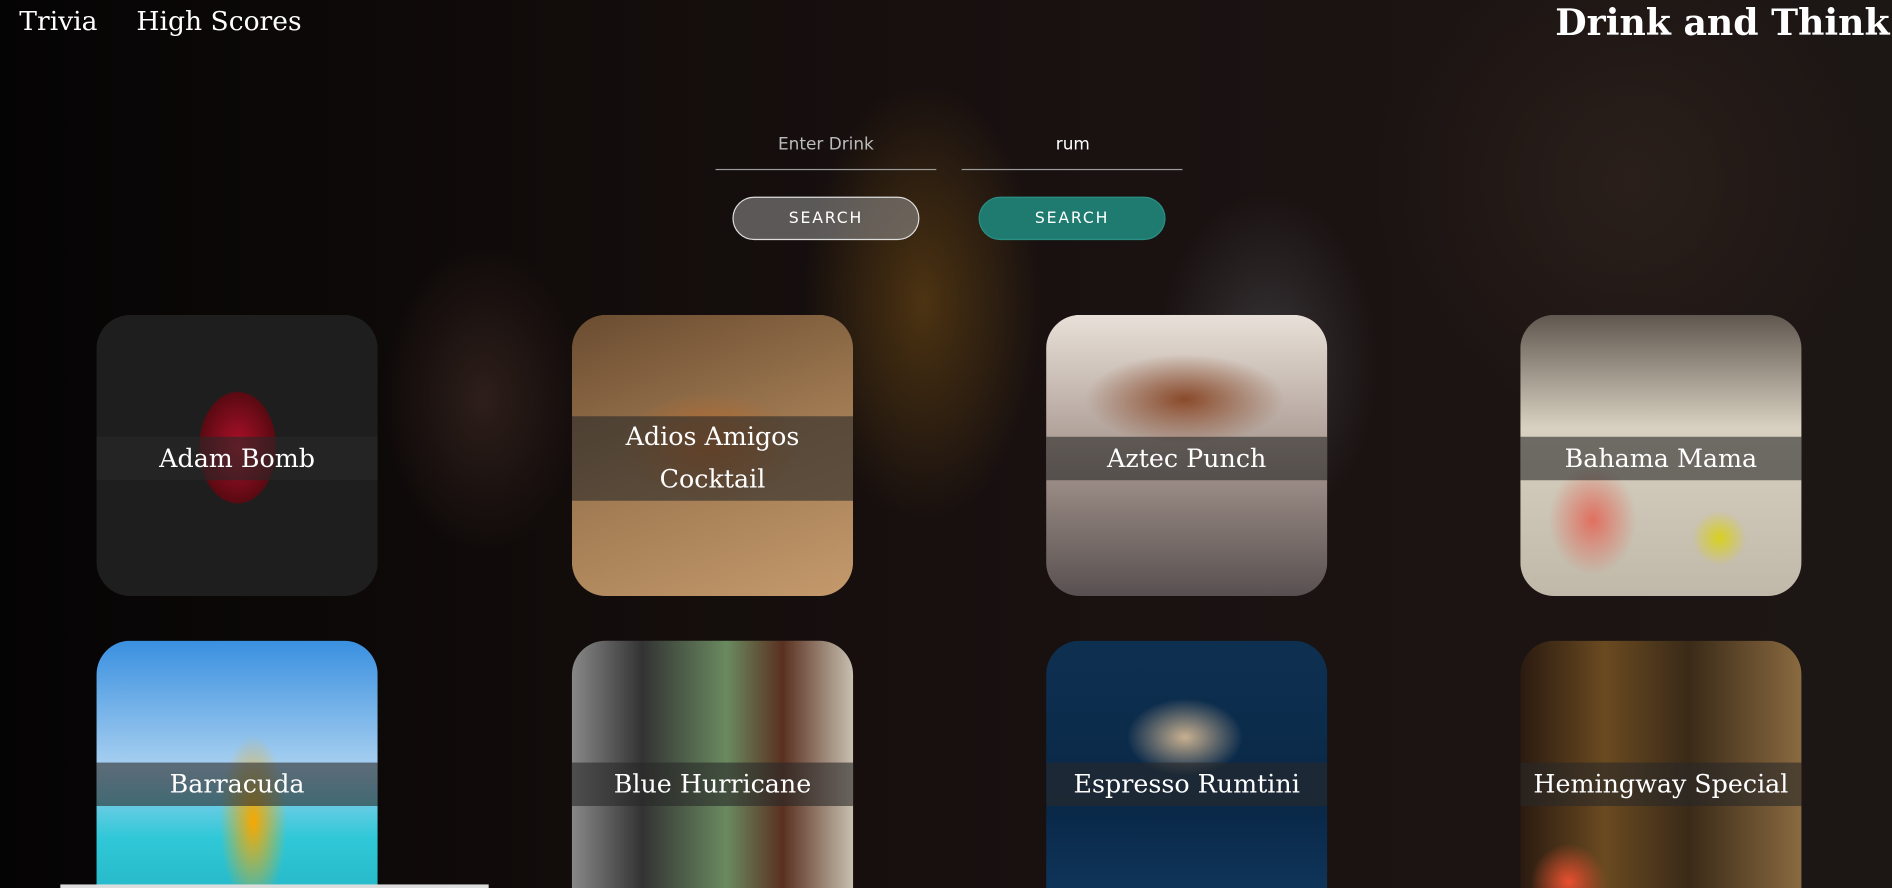  I want to click on drink-card: Espresso Rumtini, so click(1187, 764).